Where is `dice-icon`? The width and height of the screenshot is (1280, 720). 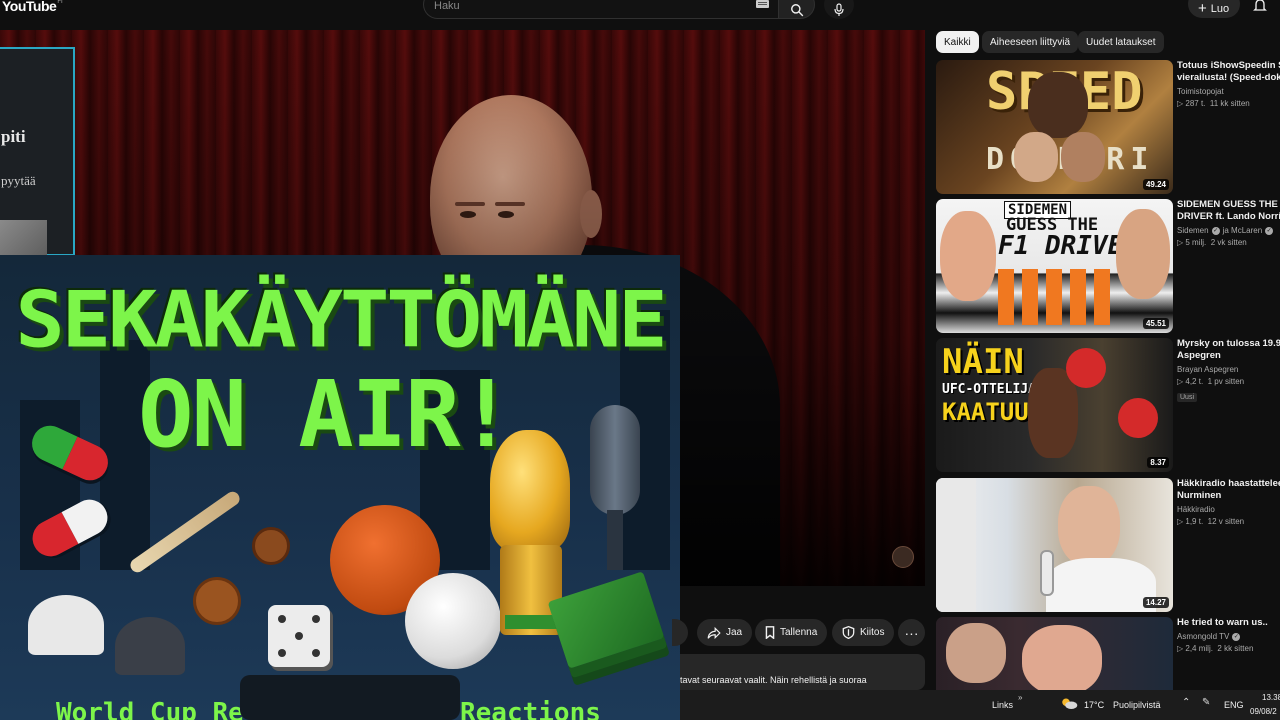 dice-icon is located at coordinates (299, 636).